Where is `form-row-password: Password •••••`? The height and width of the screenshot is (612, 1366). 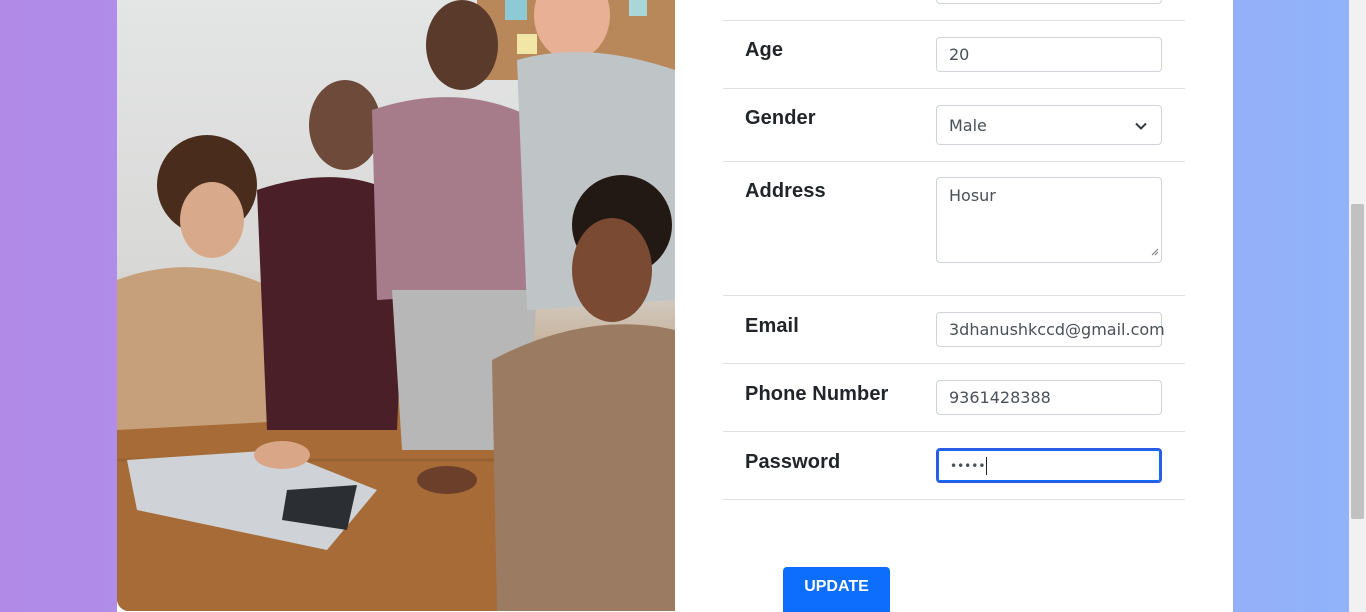 form-row-password: Password ••••• is located at coordinates (954, 466).